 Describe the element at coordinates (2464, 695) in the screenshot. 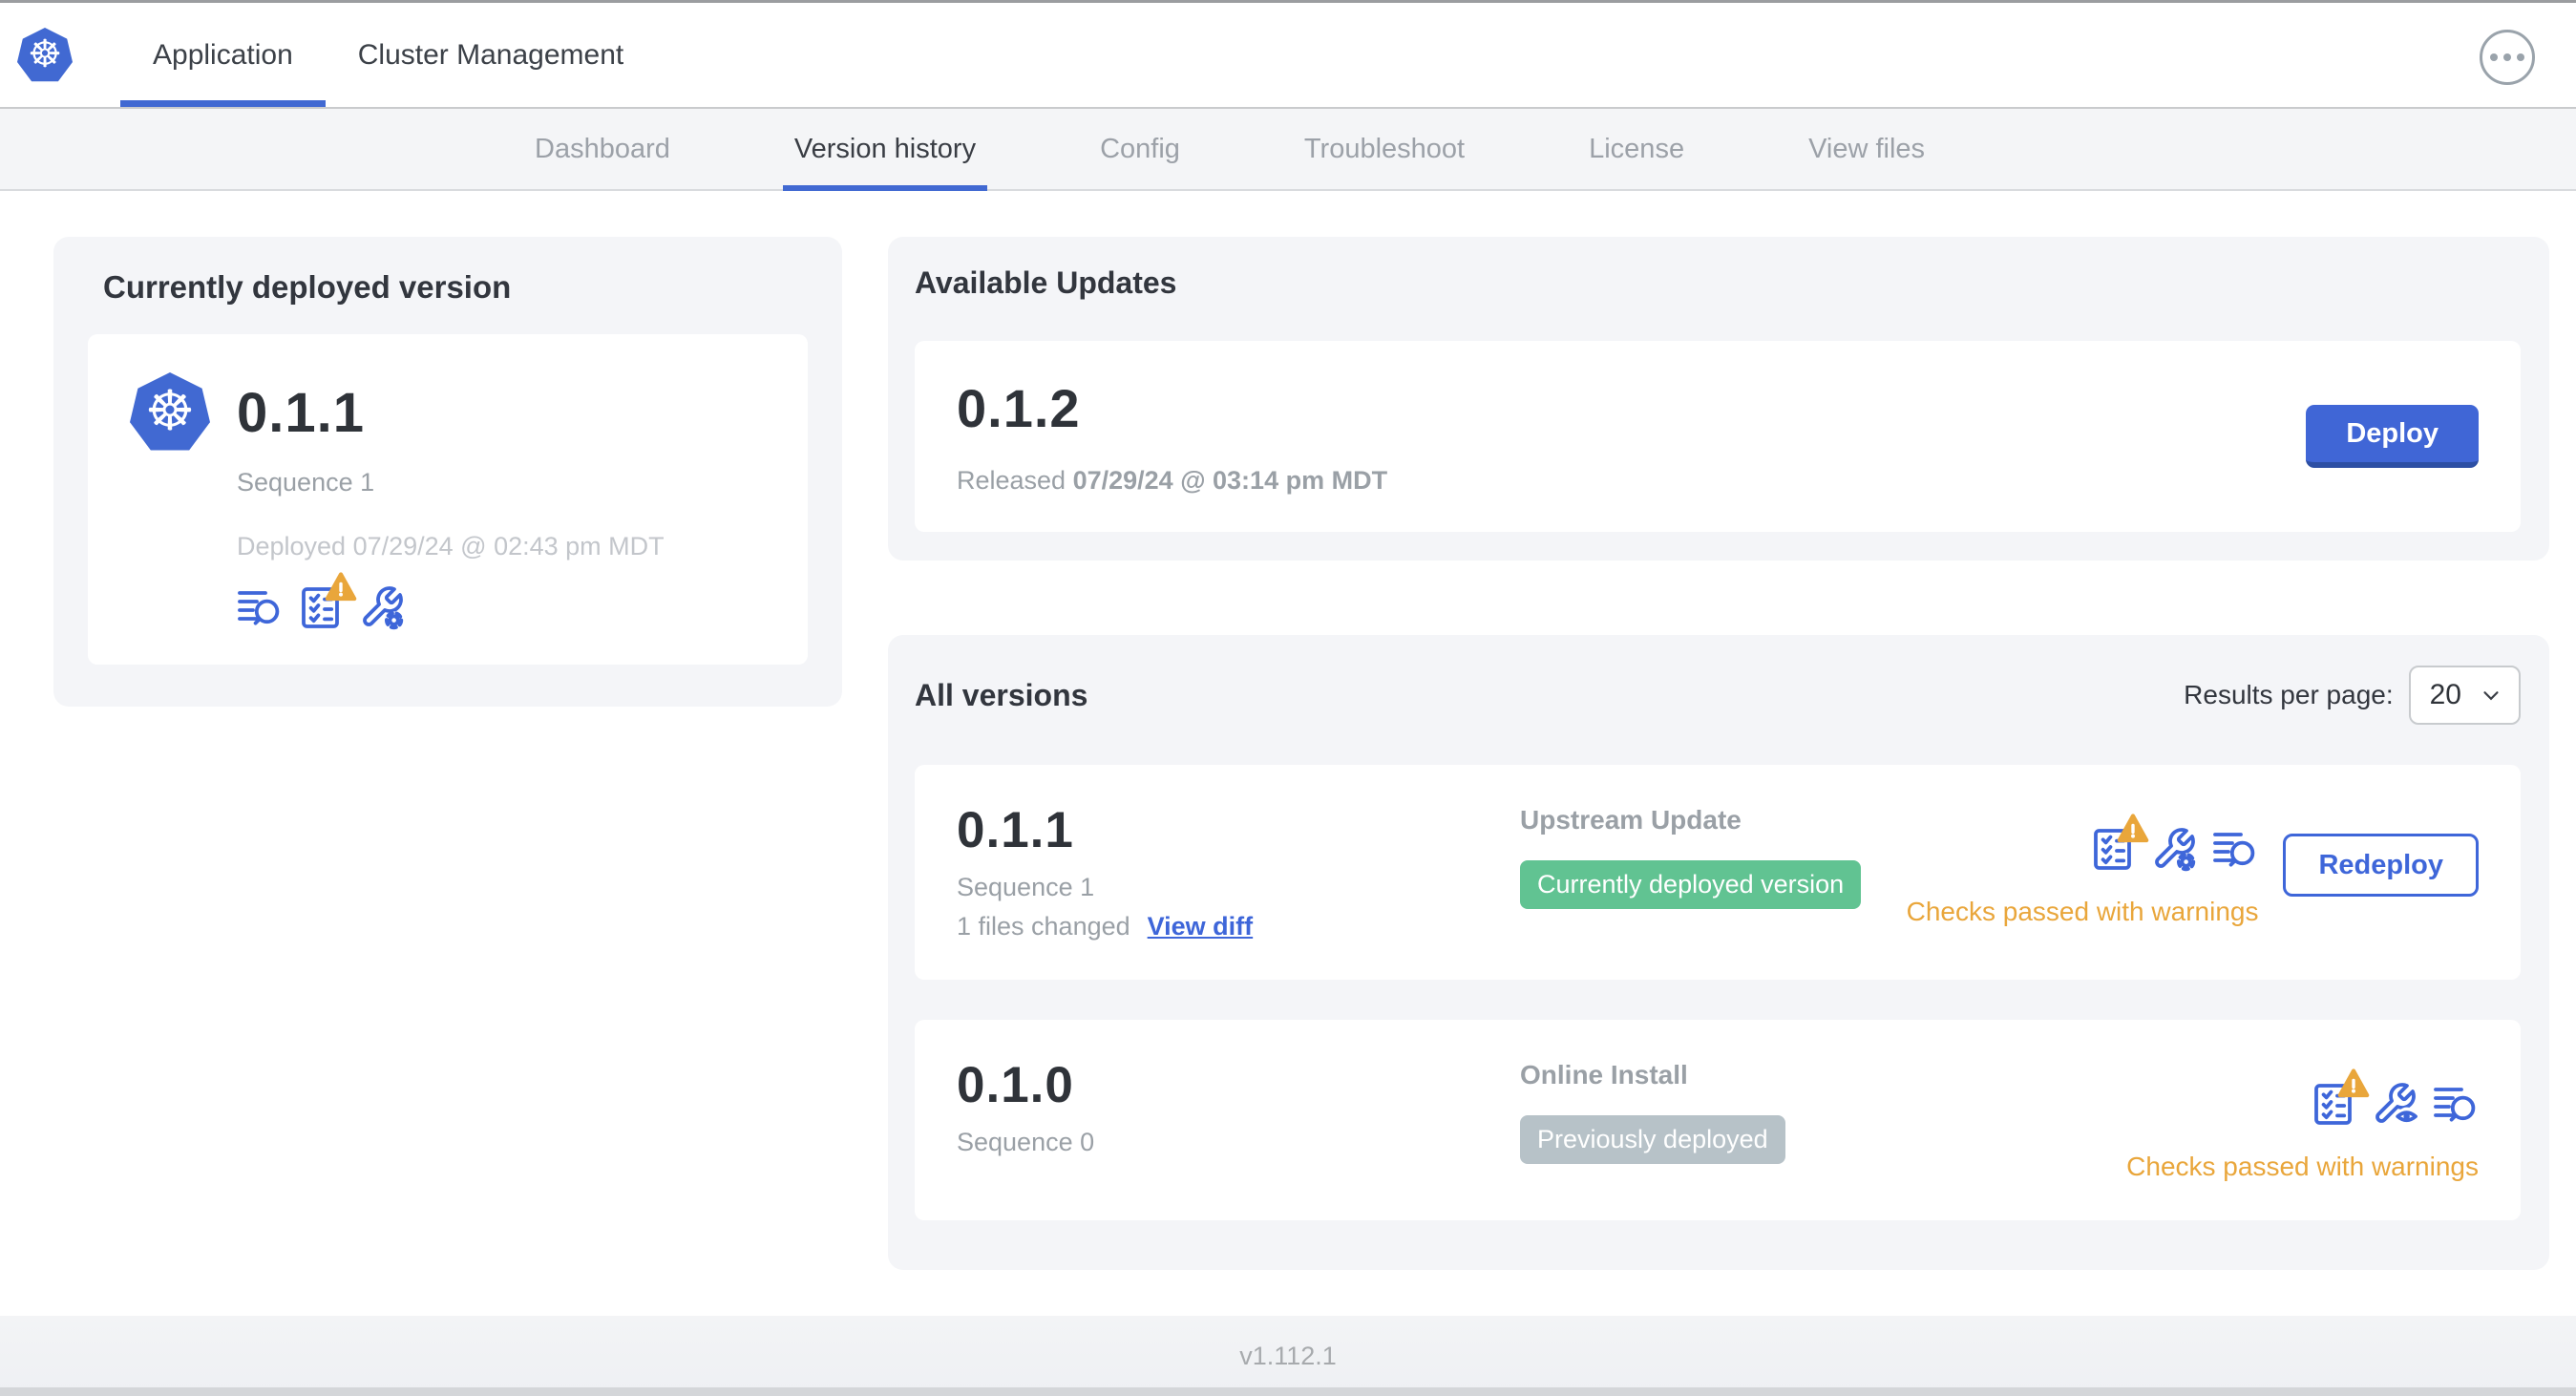

I see `results-per-page-select: 20` at that location.